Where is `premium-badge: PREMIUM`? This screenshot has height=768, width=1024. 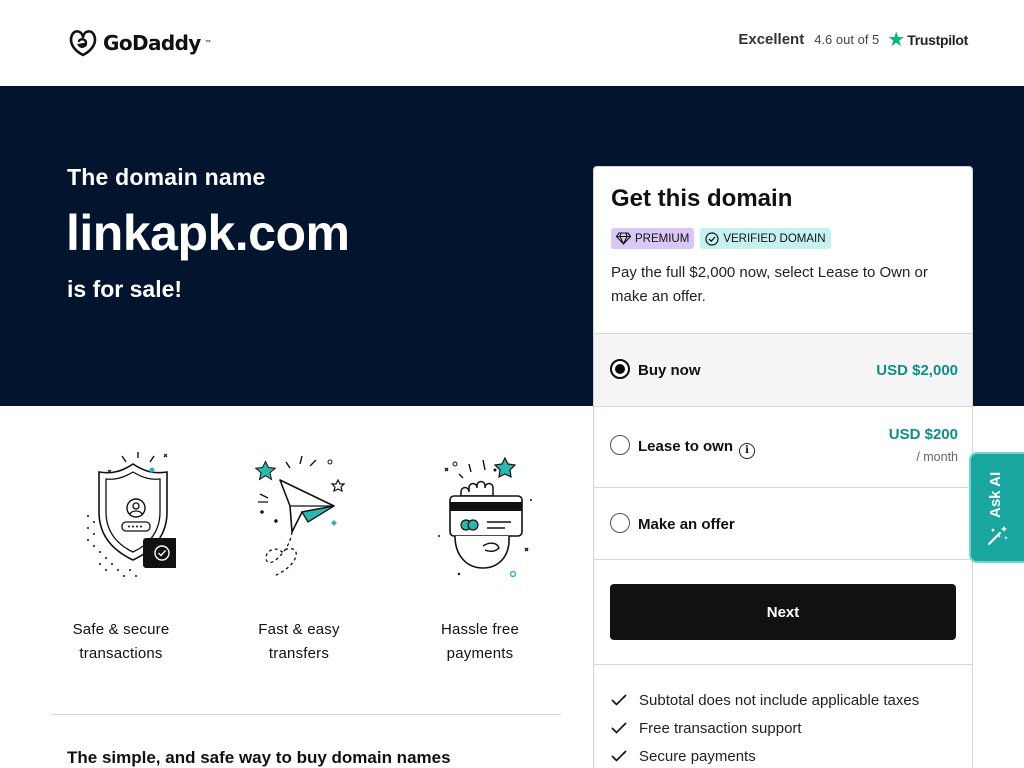 premium-badge: PREMIUM is located at coordinates (653, 238).